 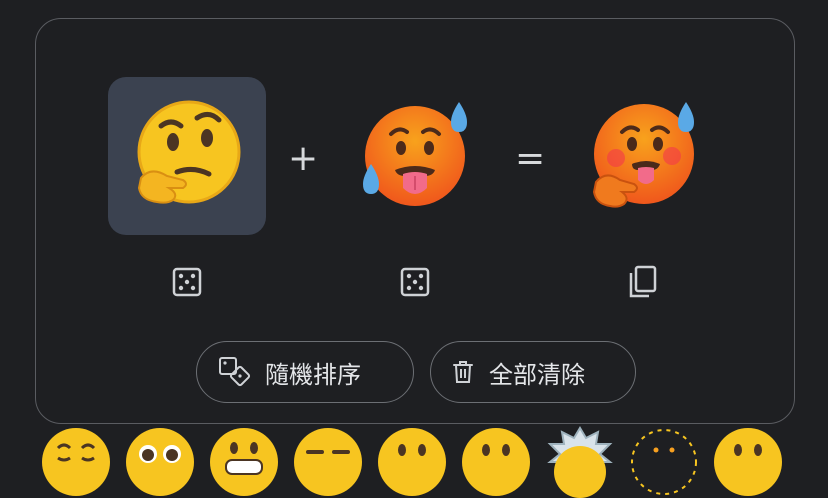 I want to click on hot-face-emoji, so click(x=415, y=154).